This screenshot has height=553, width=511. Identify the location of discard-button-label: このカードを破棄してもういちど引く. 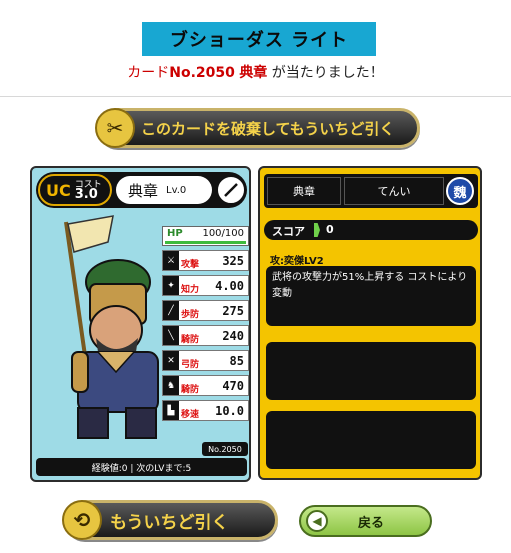
(268, 128).